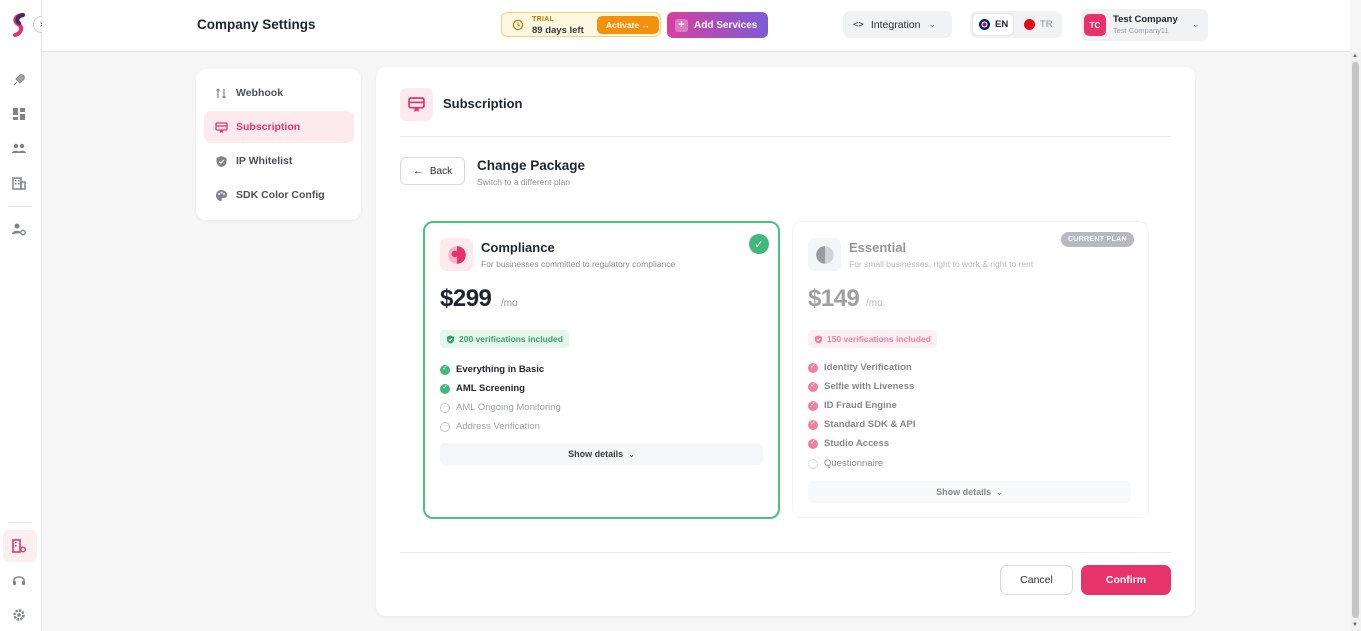 This screenshot has height=631, width=1361. I want to click on menu-item-webhook: Webhook, so click(279, 93).